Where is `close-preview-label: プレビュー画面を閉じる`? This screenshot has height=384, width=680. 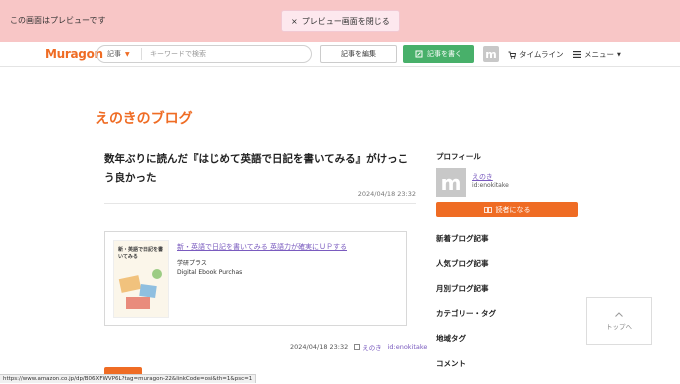 close-preview-label: プレビュー画面を閉じる is located at coordinates (345, 21).